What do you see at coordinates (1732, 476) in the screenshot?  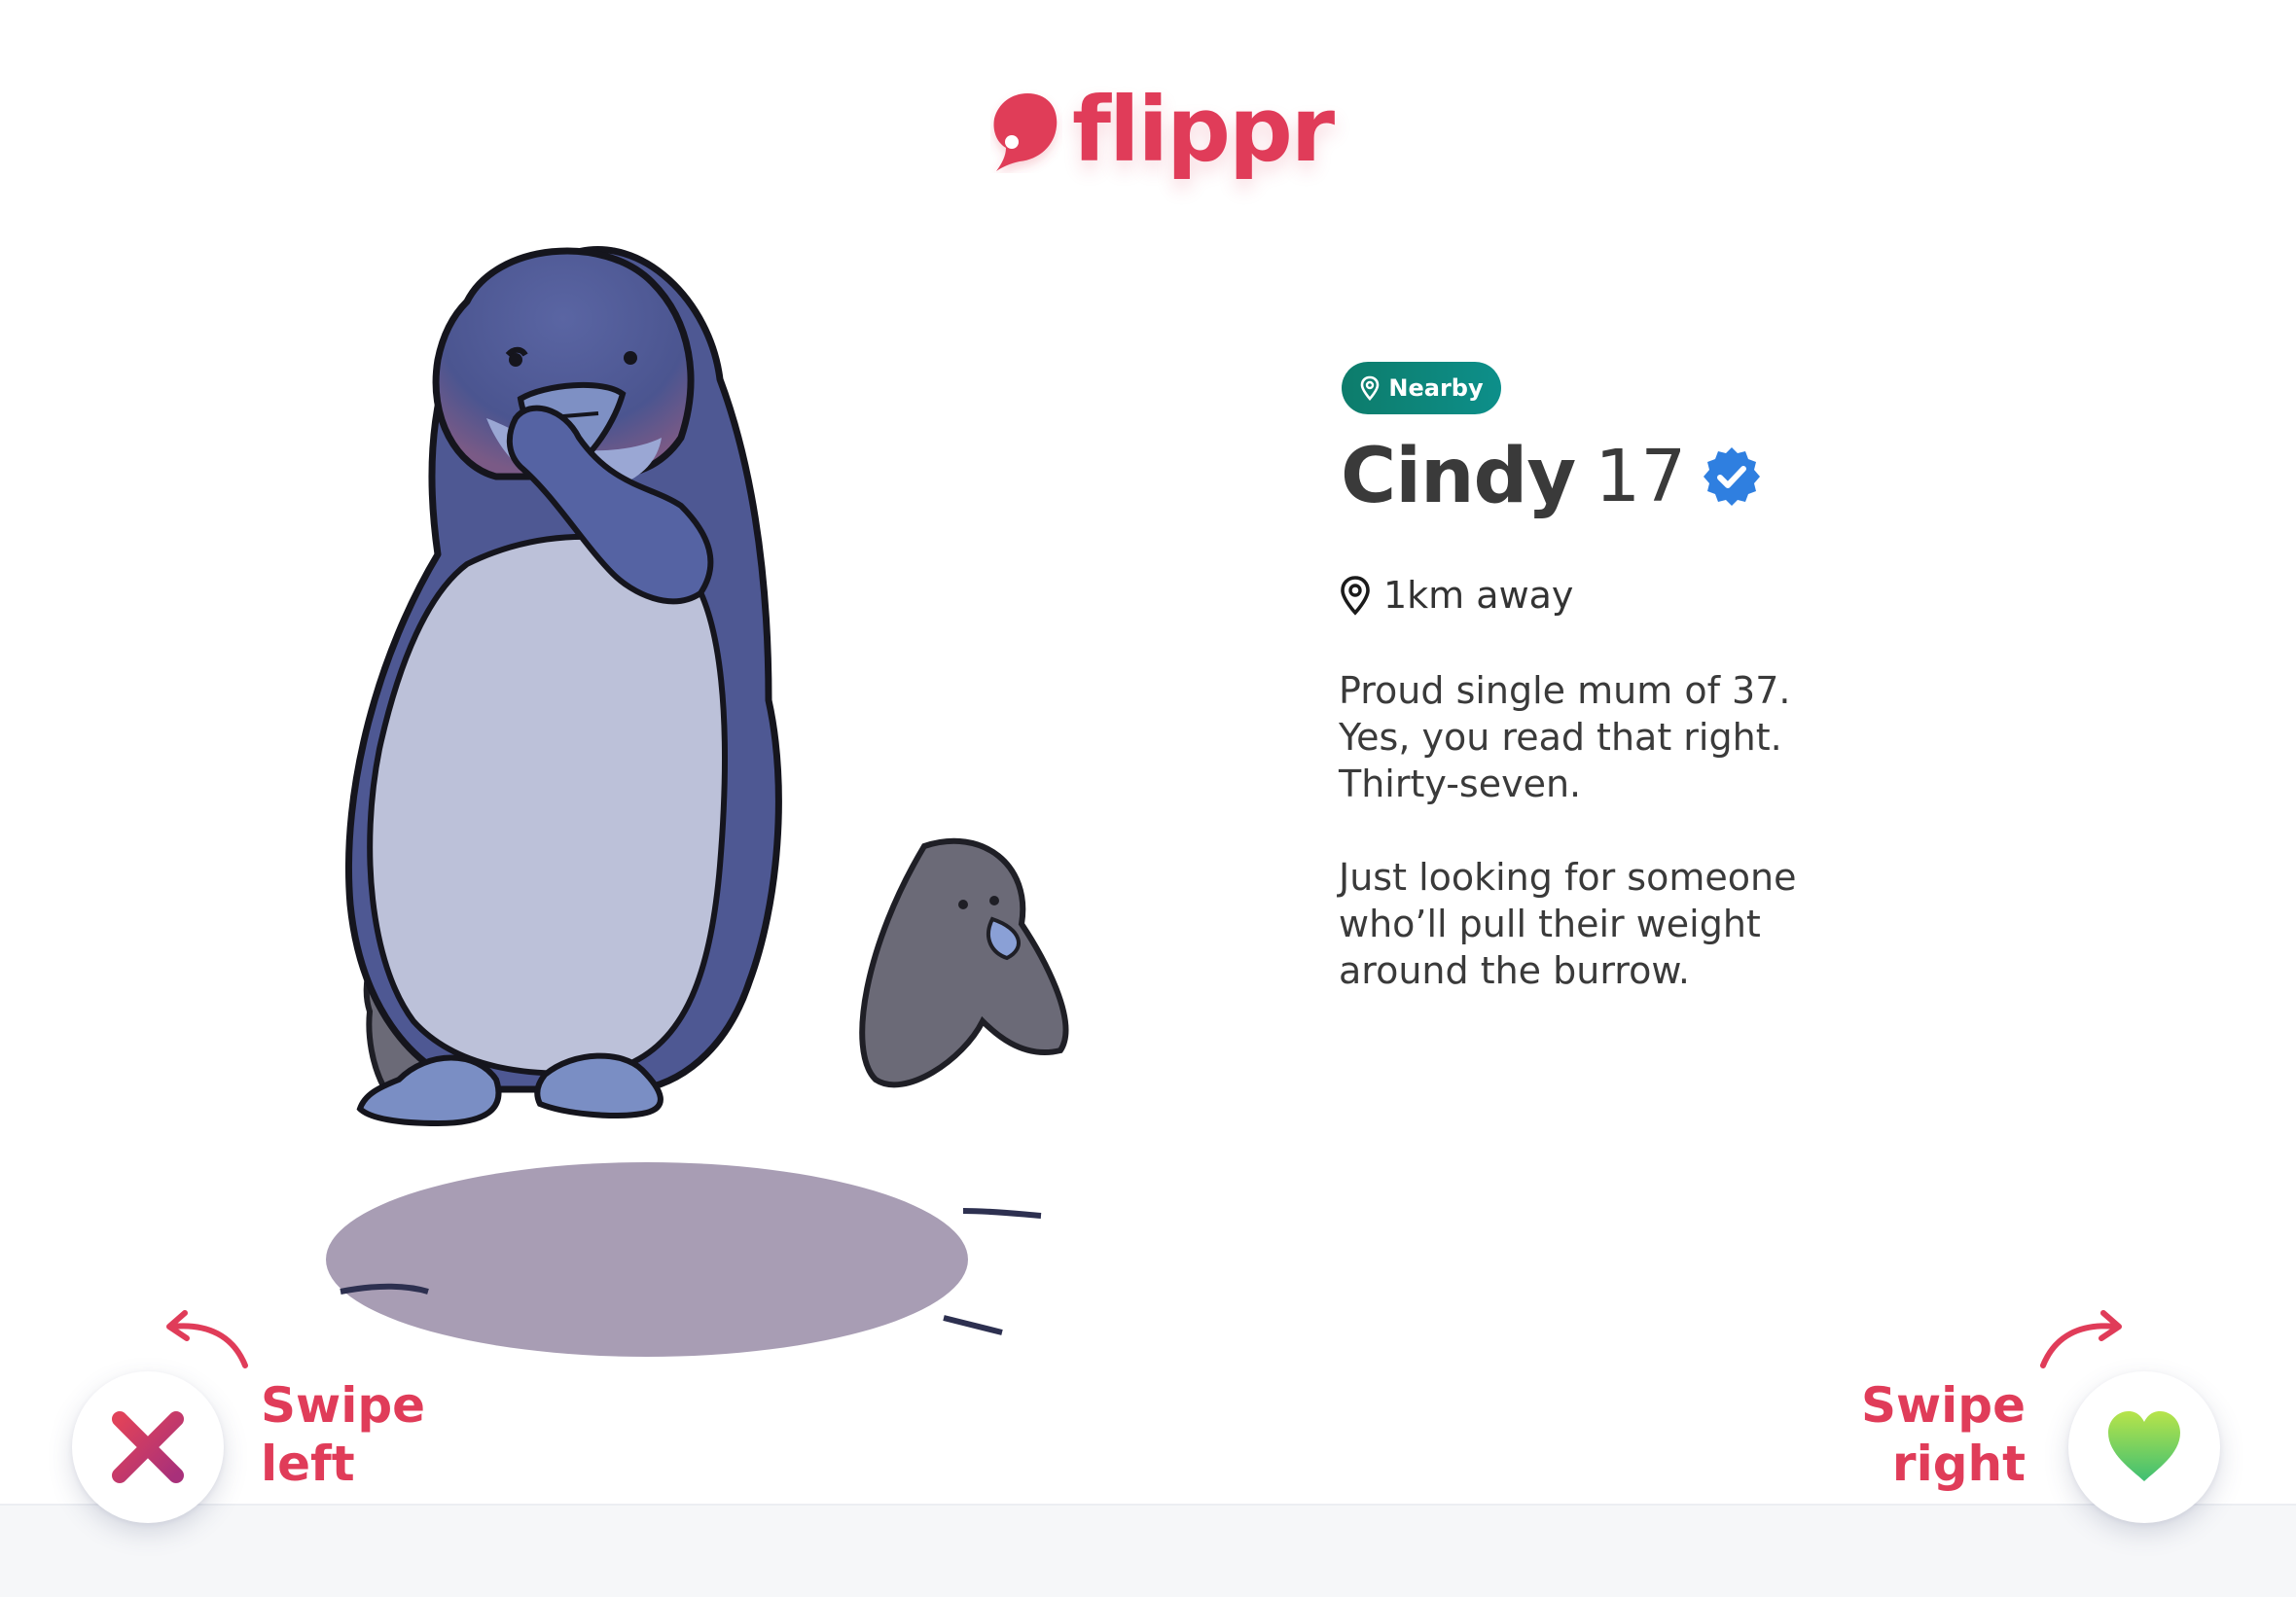 I see `verified-badge-icon` at bounding box center [1732, 476].